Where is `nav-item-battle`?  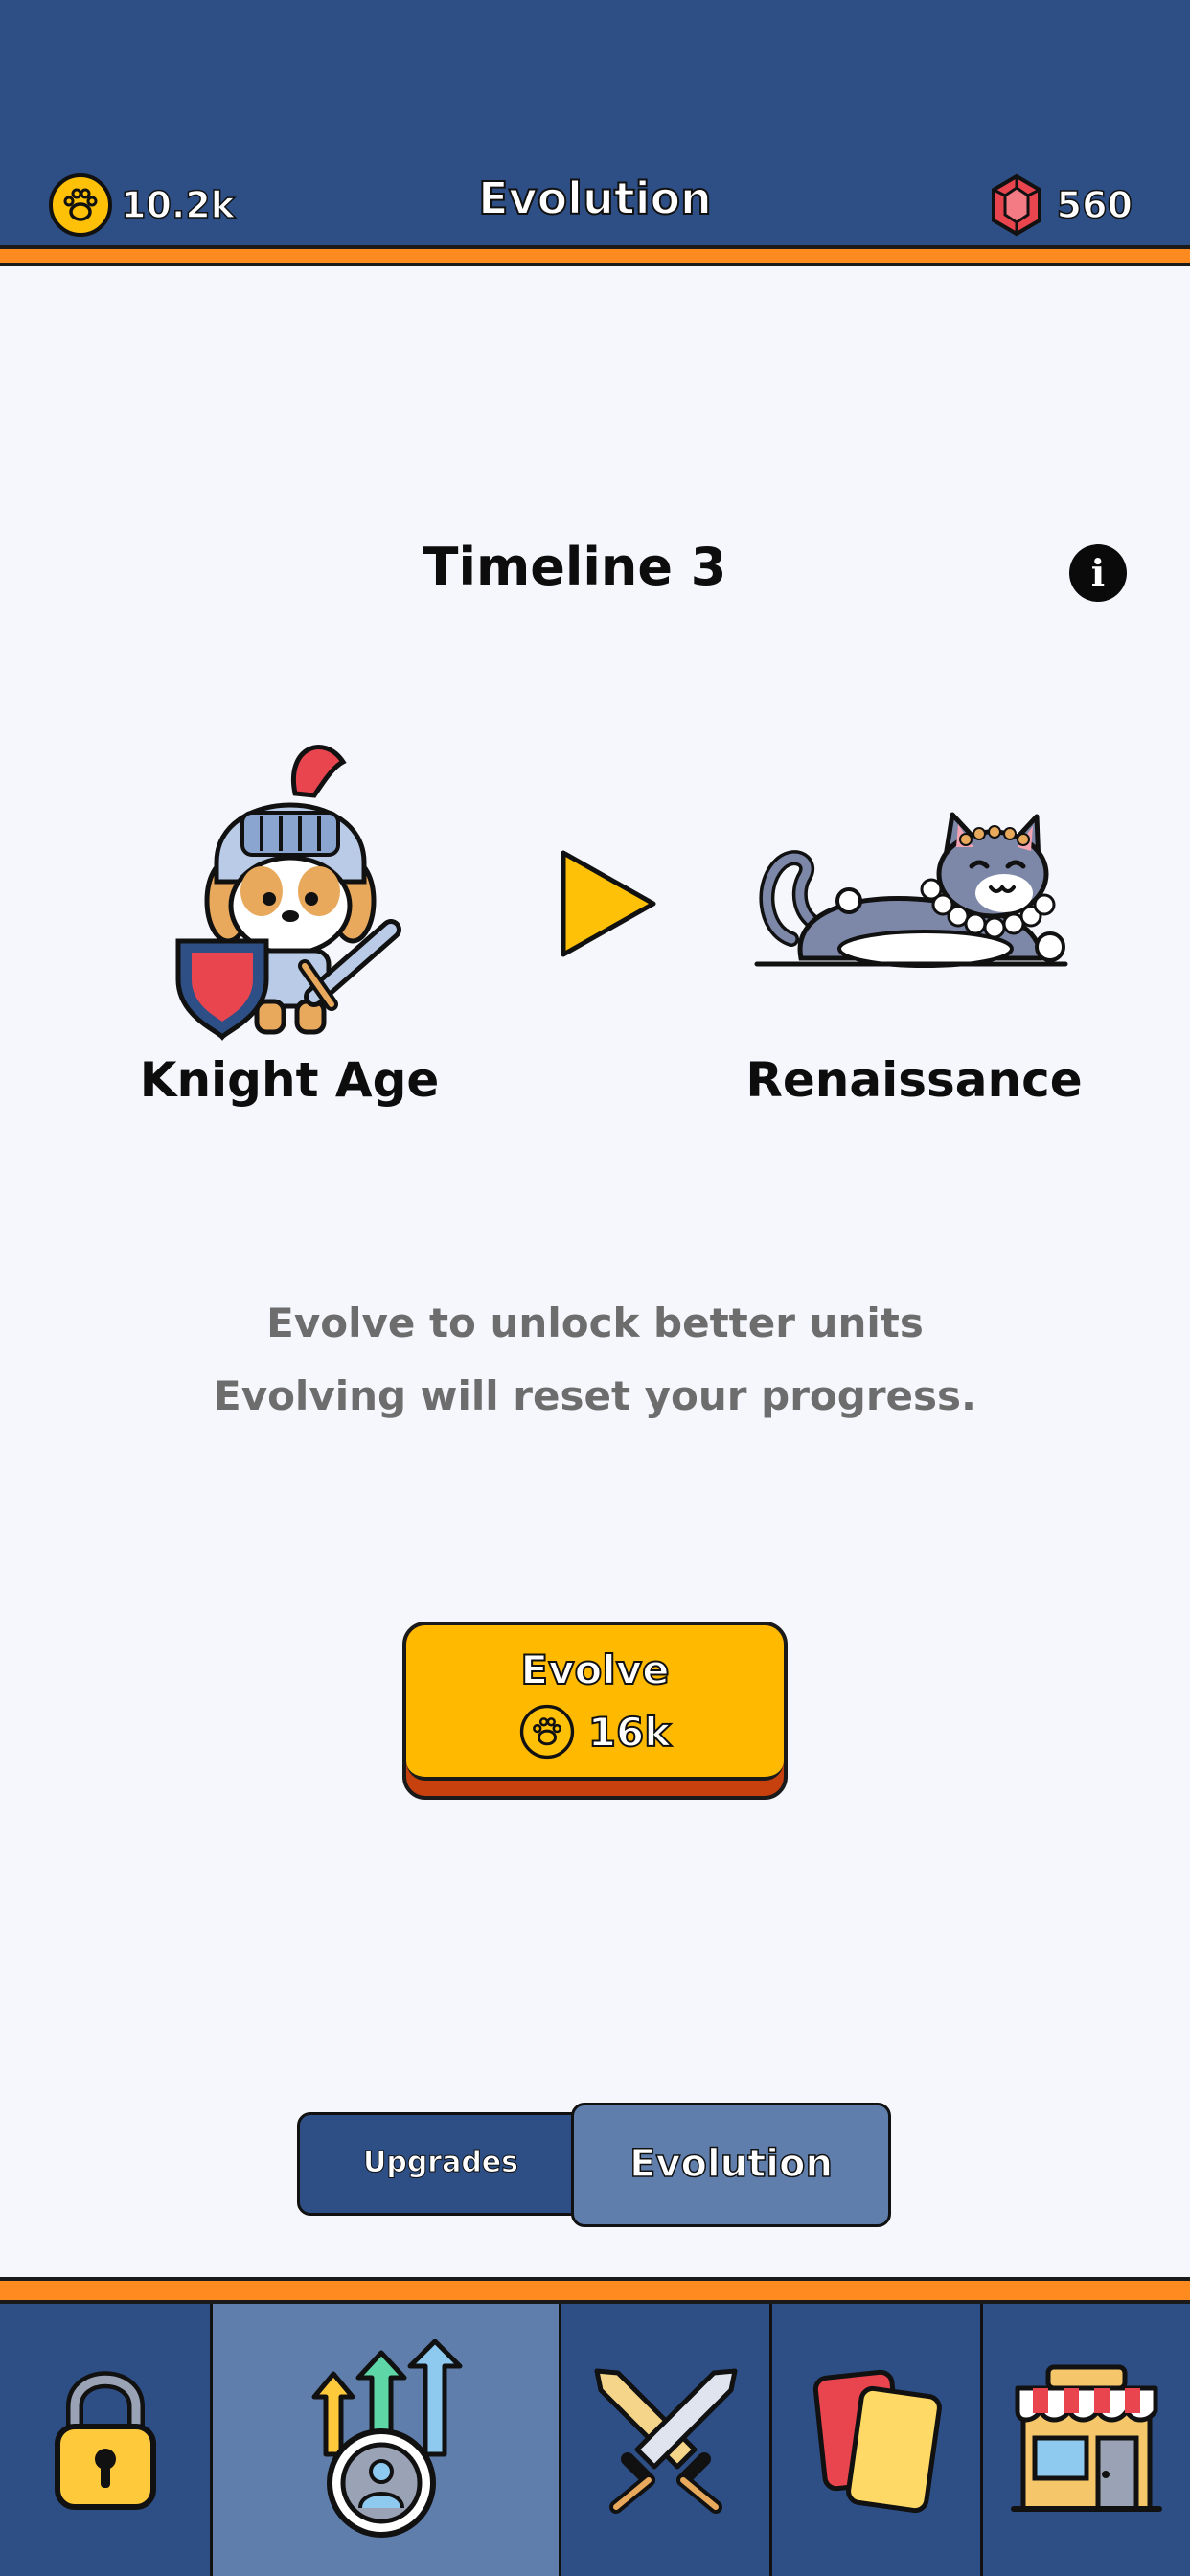
nav-item-battle is located at coordinates (667, 2440).